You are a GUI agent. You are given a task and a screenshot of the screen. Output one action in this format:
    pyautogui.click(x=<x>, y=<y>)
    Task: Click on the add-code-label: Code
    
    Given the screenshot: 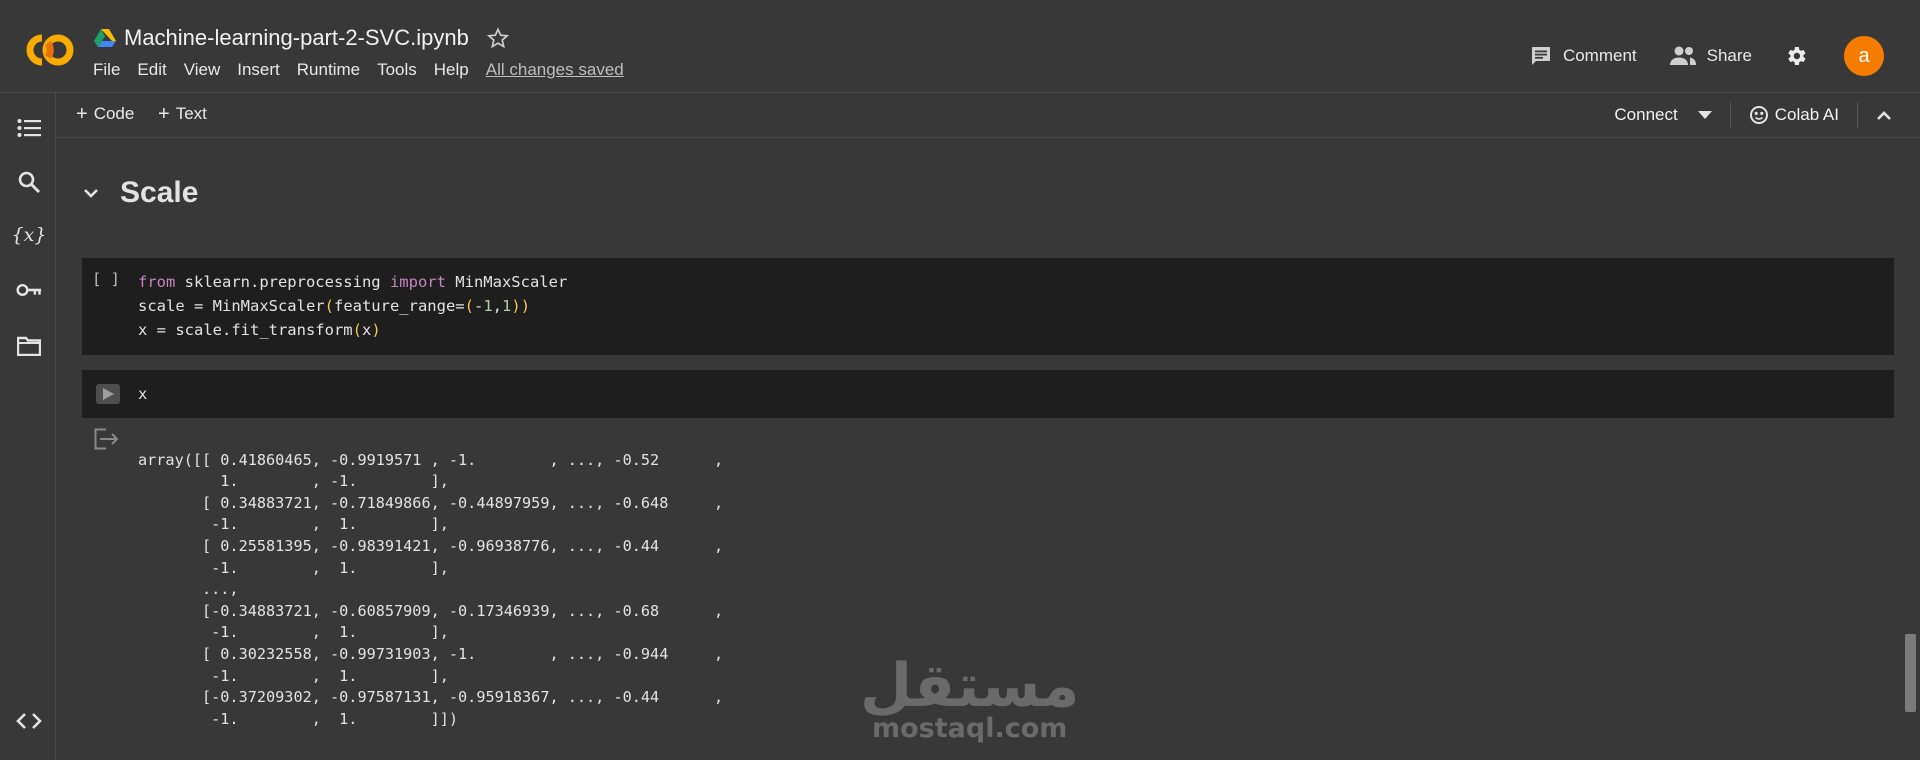 What is the action you would take?
    pyautogui.click(x=114, y=113)
    